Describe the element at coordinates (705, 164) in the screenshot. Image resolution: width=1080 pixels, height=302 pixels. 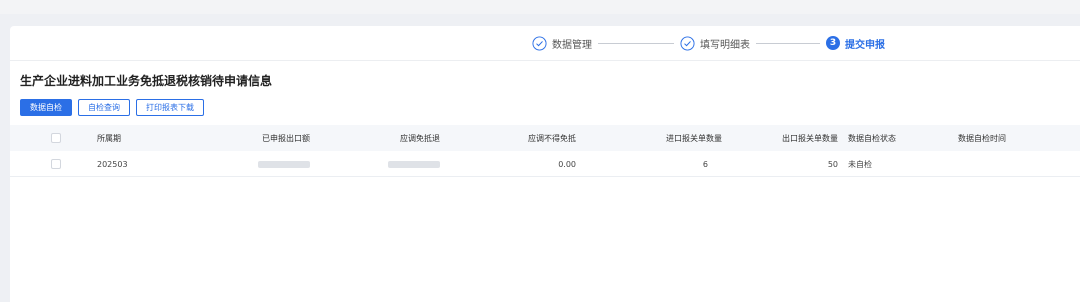
I see `cell-import-decl-count: 6` at that location.